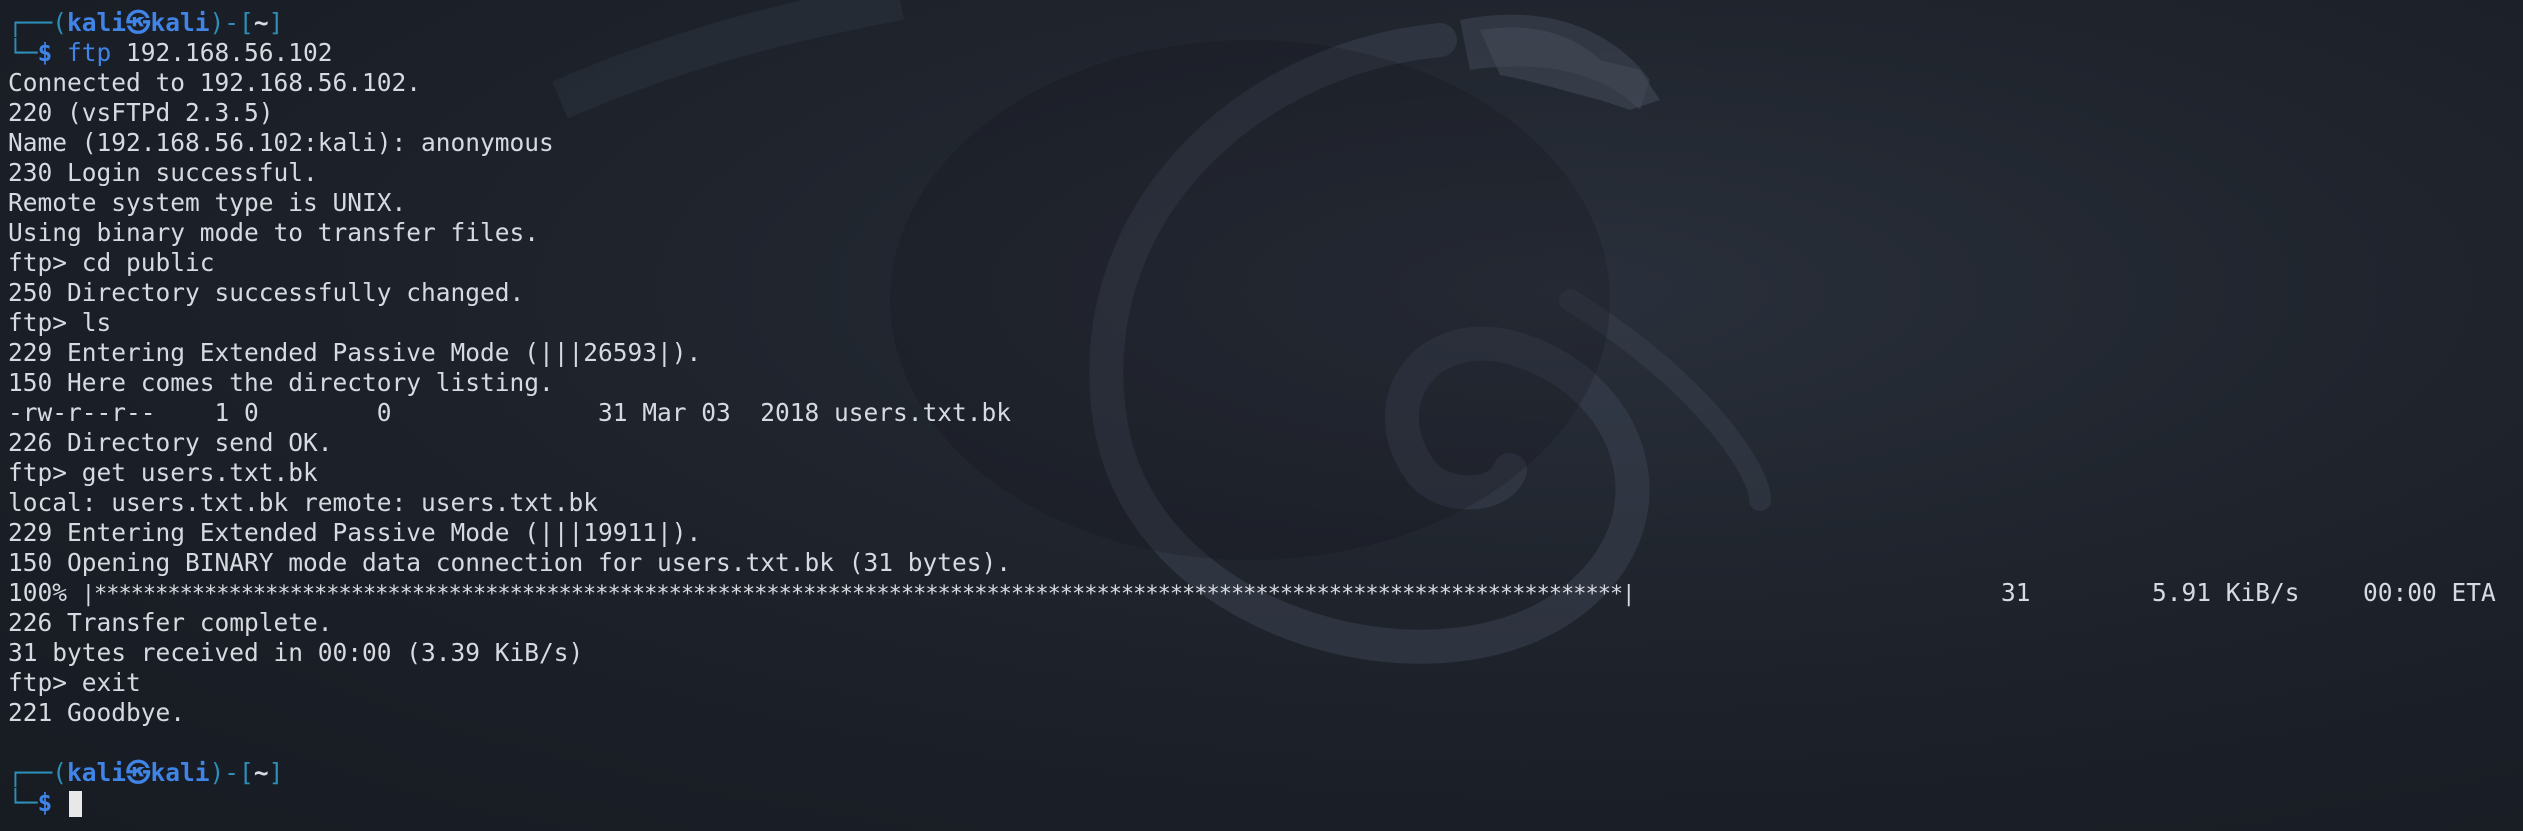  What do you see at coordinates (1263, 53) in the screenshot?
I see `command-line: └─$ ftp 192.168.56.102` at bounding box center [1263, 53].